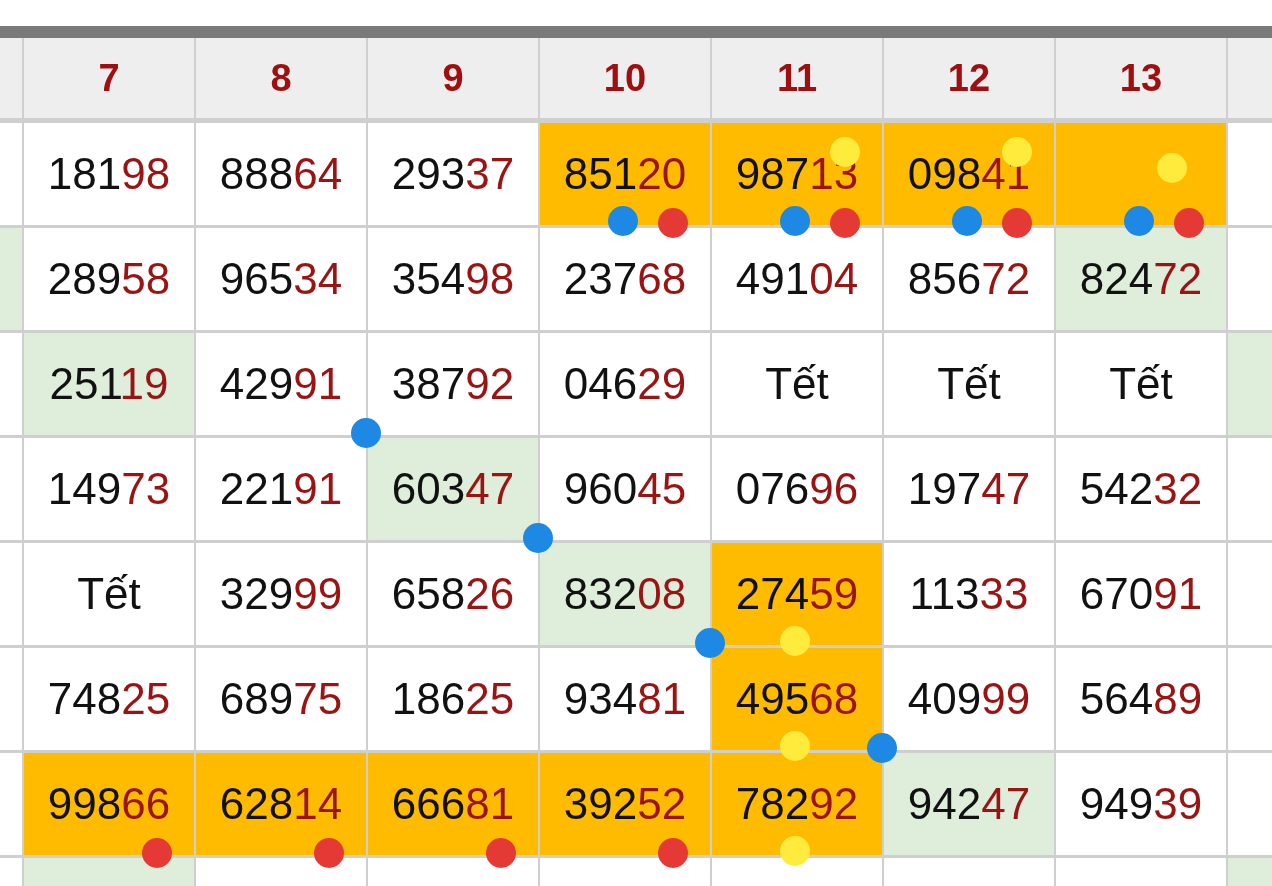 This screenshot has height=886, width=1272. What do you see at coordinates (281, 174) in the screenshot?
I see `table-cell: 88864` at bounding box center [281, 174].